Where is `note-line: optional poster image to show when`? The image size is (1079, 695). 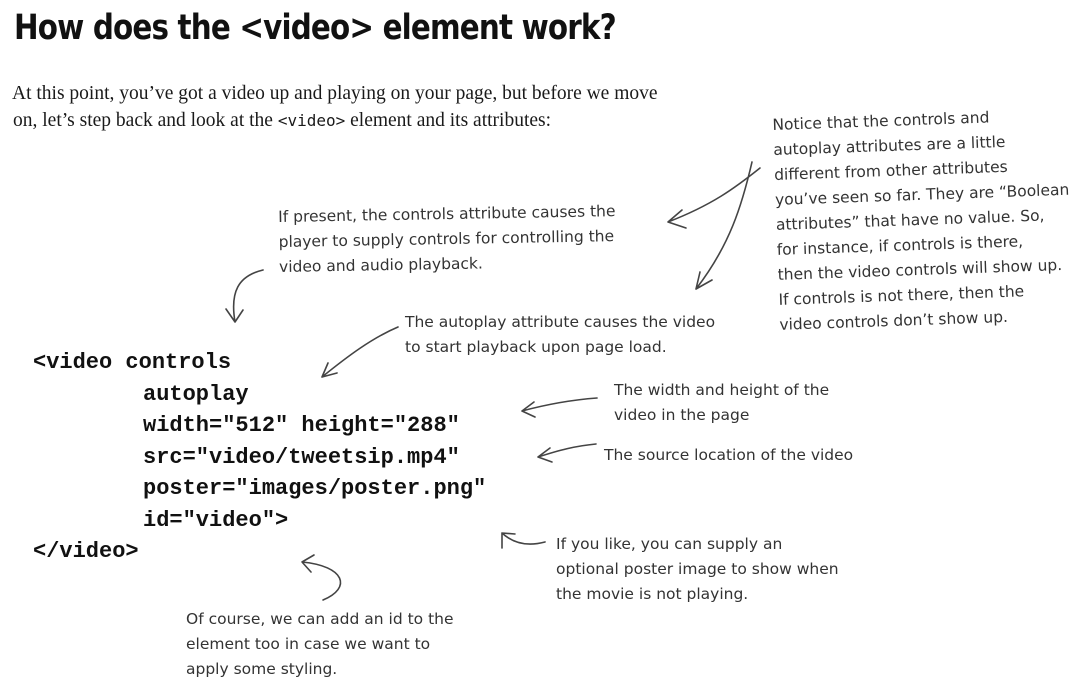 note-line: optional poster image to show when is located at coordinates (697, 569).